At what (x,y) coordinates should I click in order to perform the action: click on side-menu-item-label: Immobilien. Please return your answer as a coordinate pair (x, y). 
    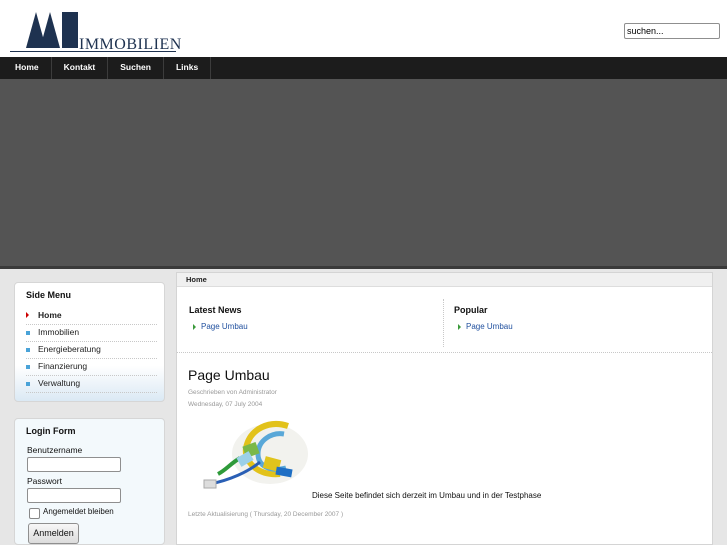
    Looking at the image, I should click on (59, 332).